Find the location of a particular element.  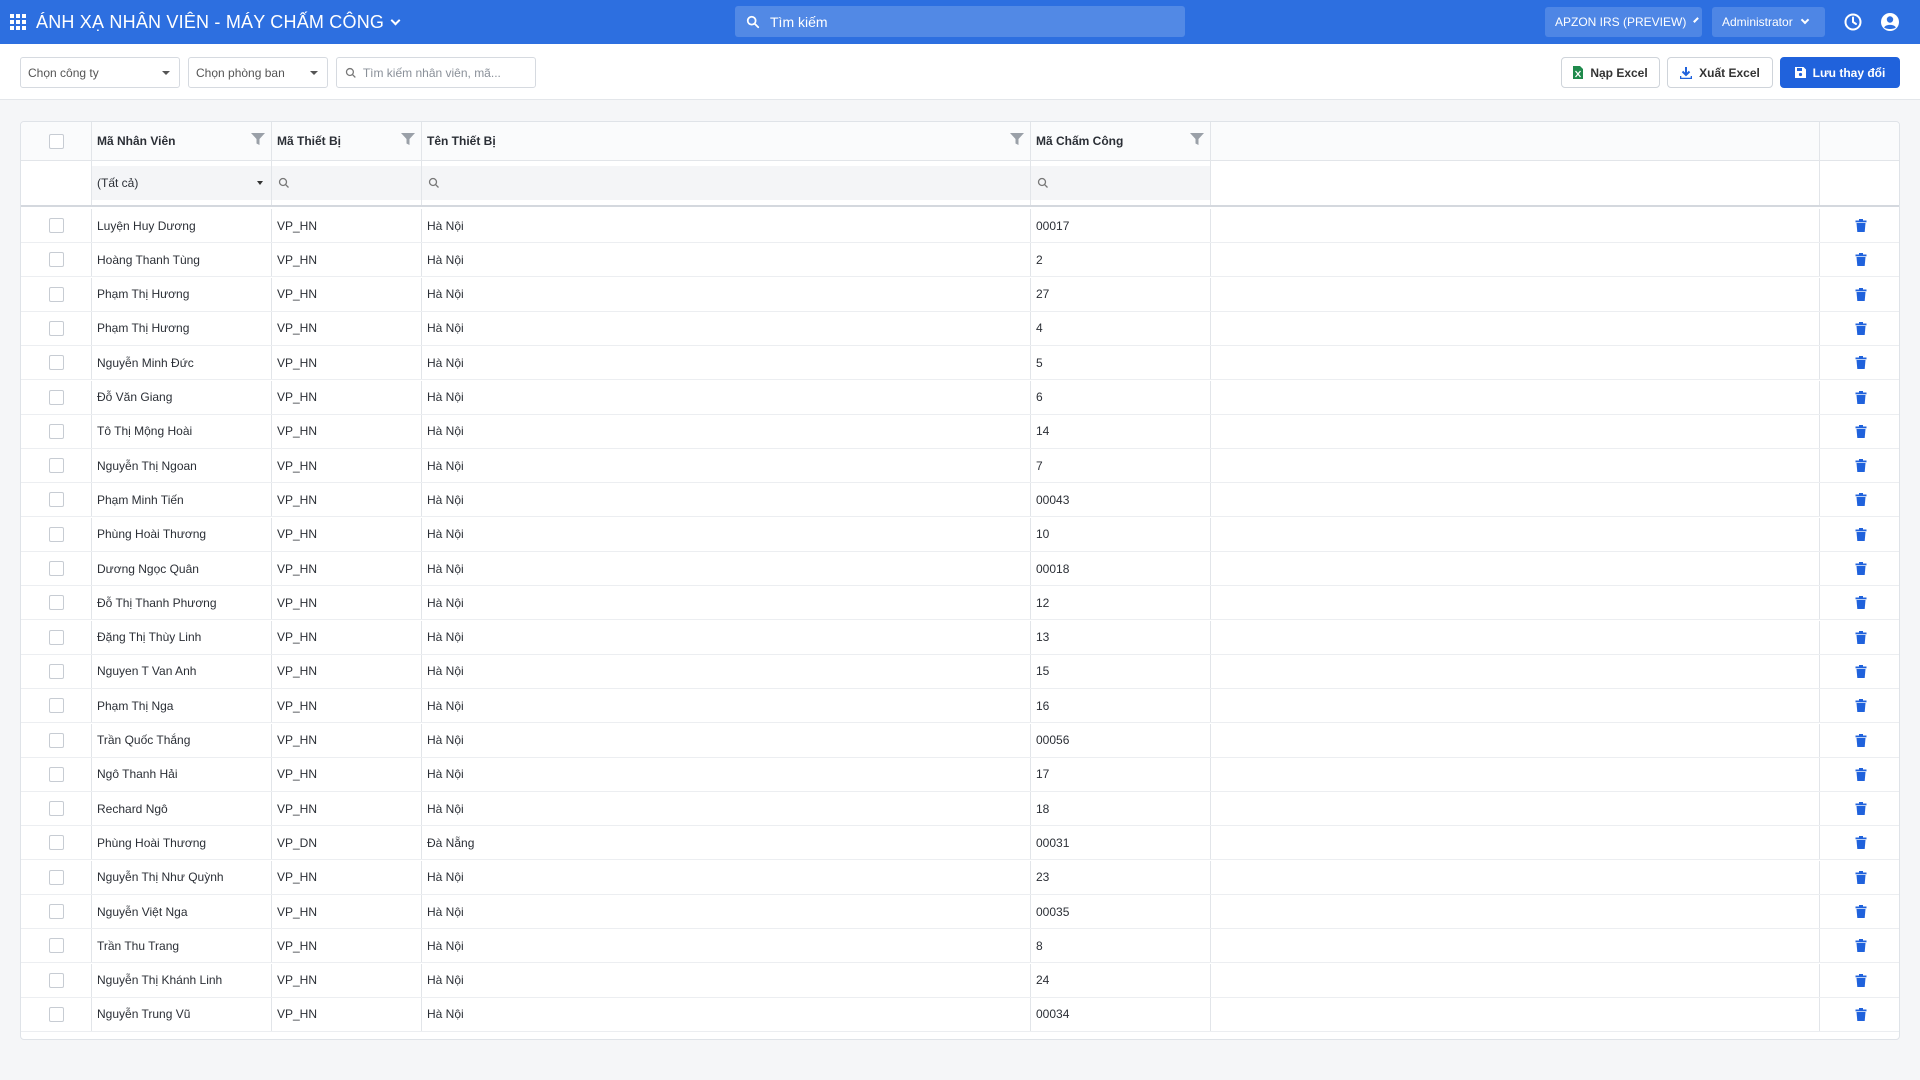

table-row: Phạm Minh Tiến VP_HN Hà Nội 00043 is located at coordinates (960, 500).